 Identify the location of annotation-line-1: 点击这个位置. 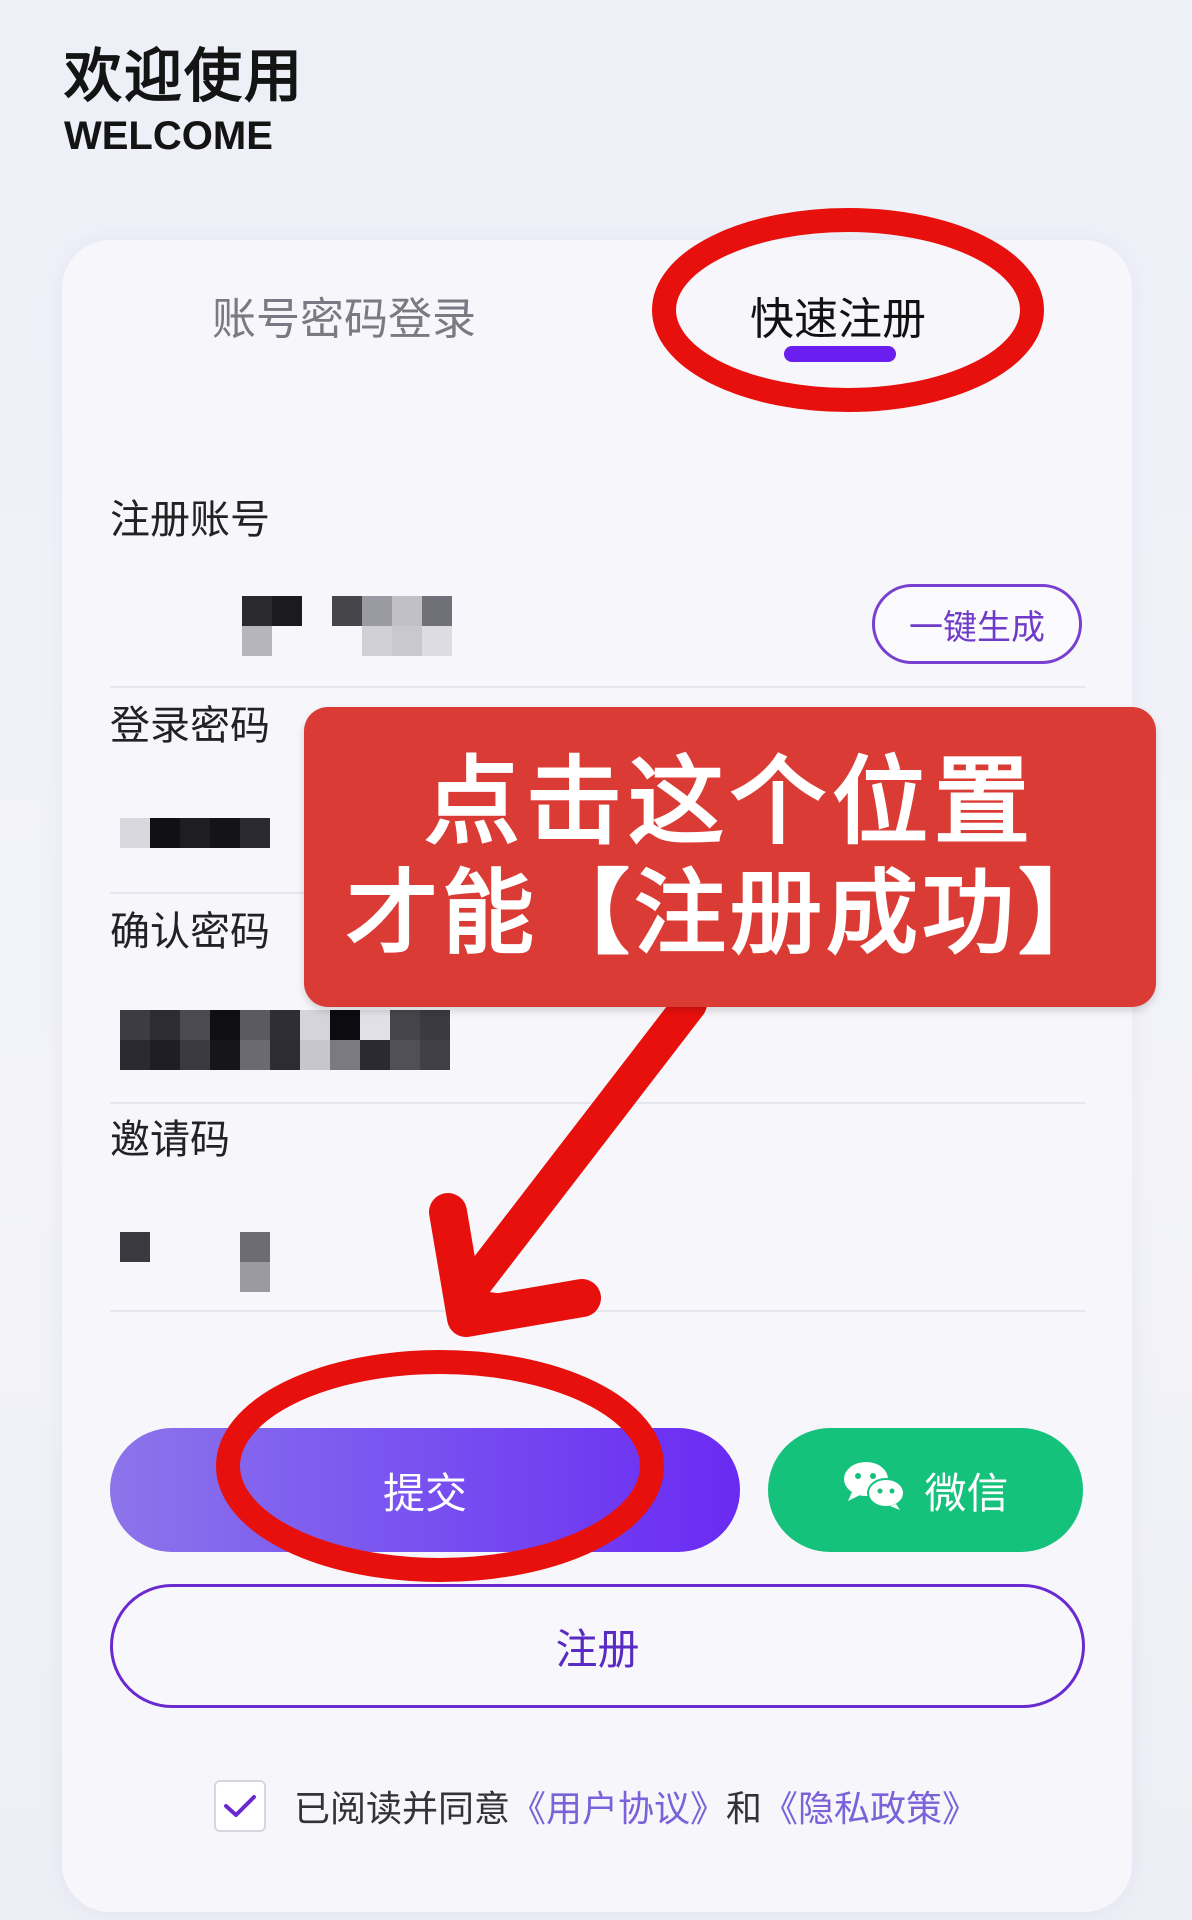
(730, 802).